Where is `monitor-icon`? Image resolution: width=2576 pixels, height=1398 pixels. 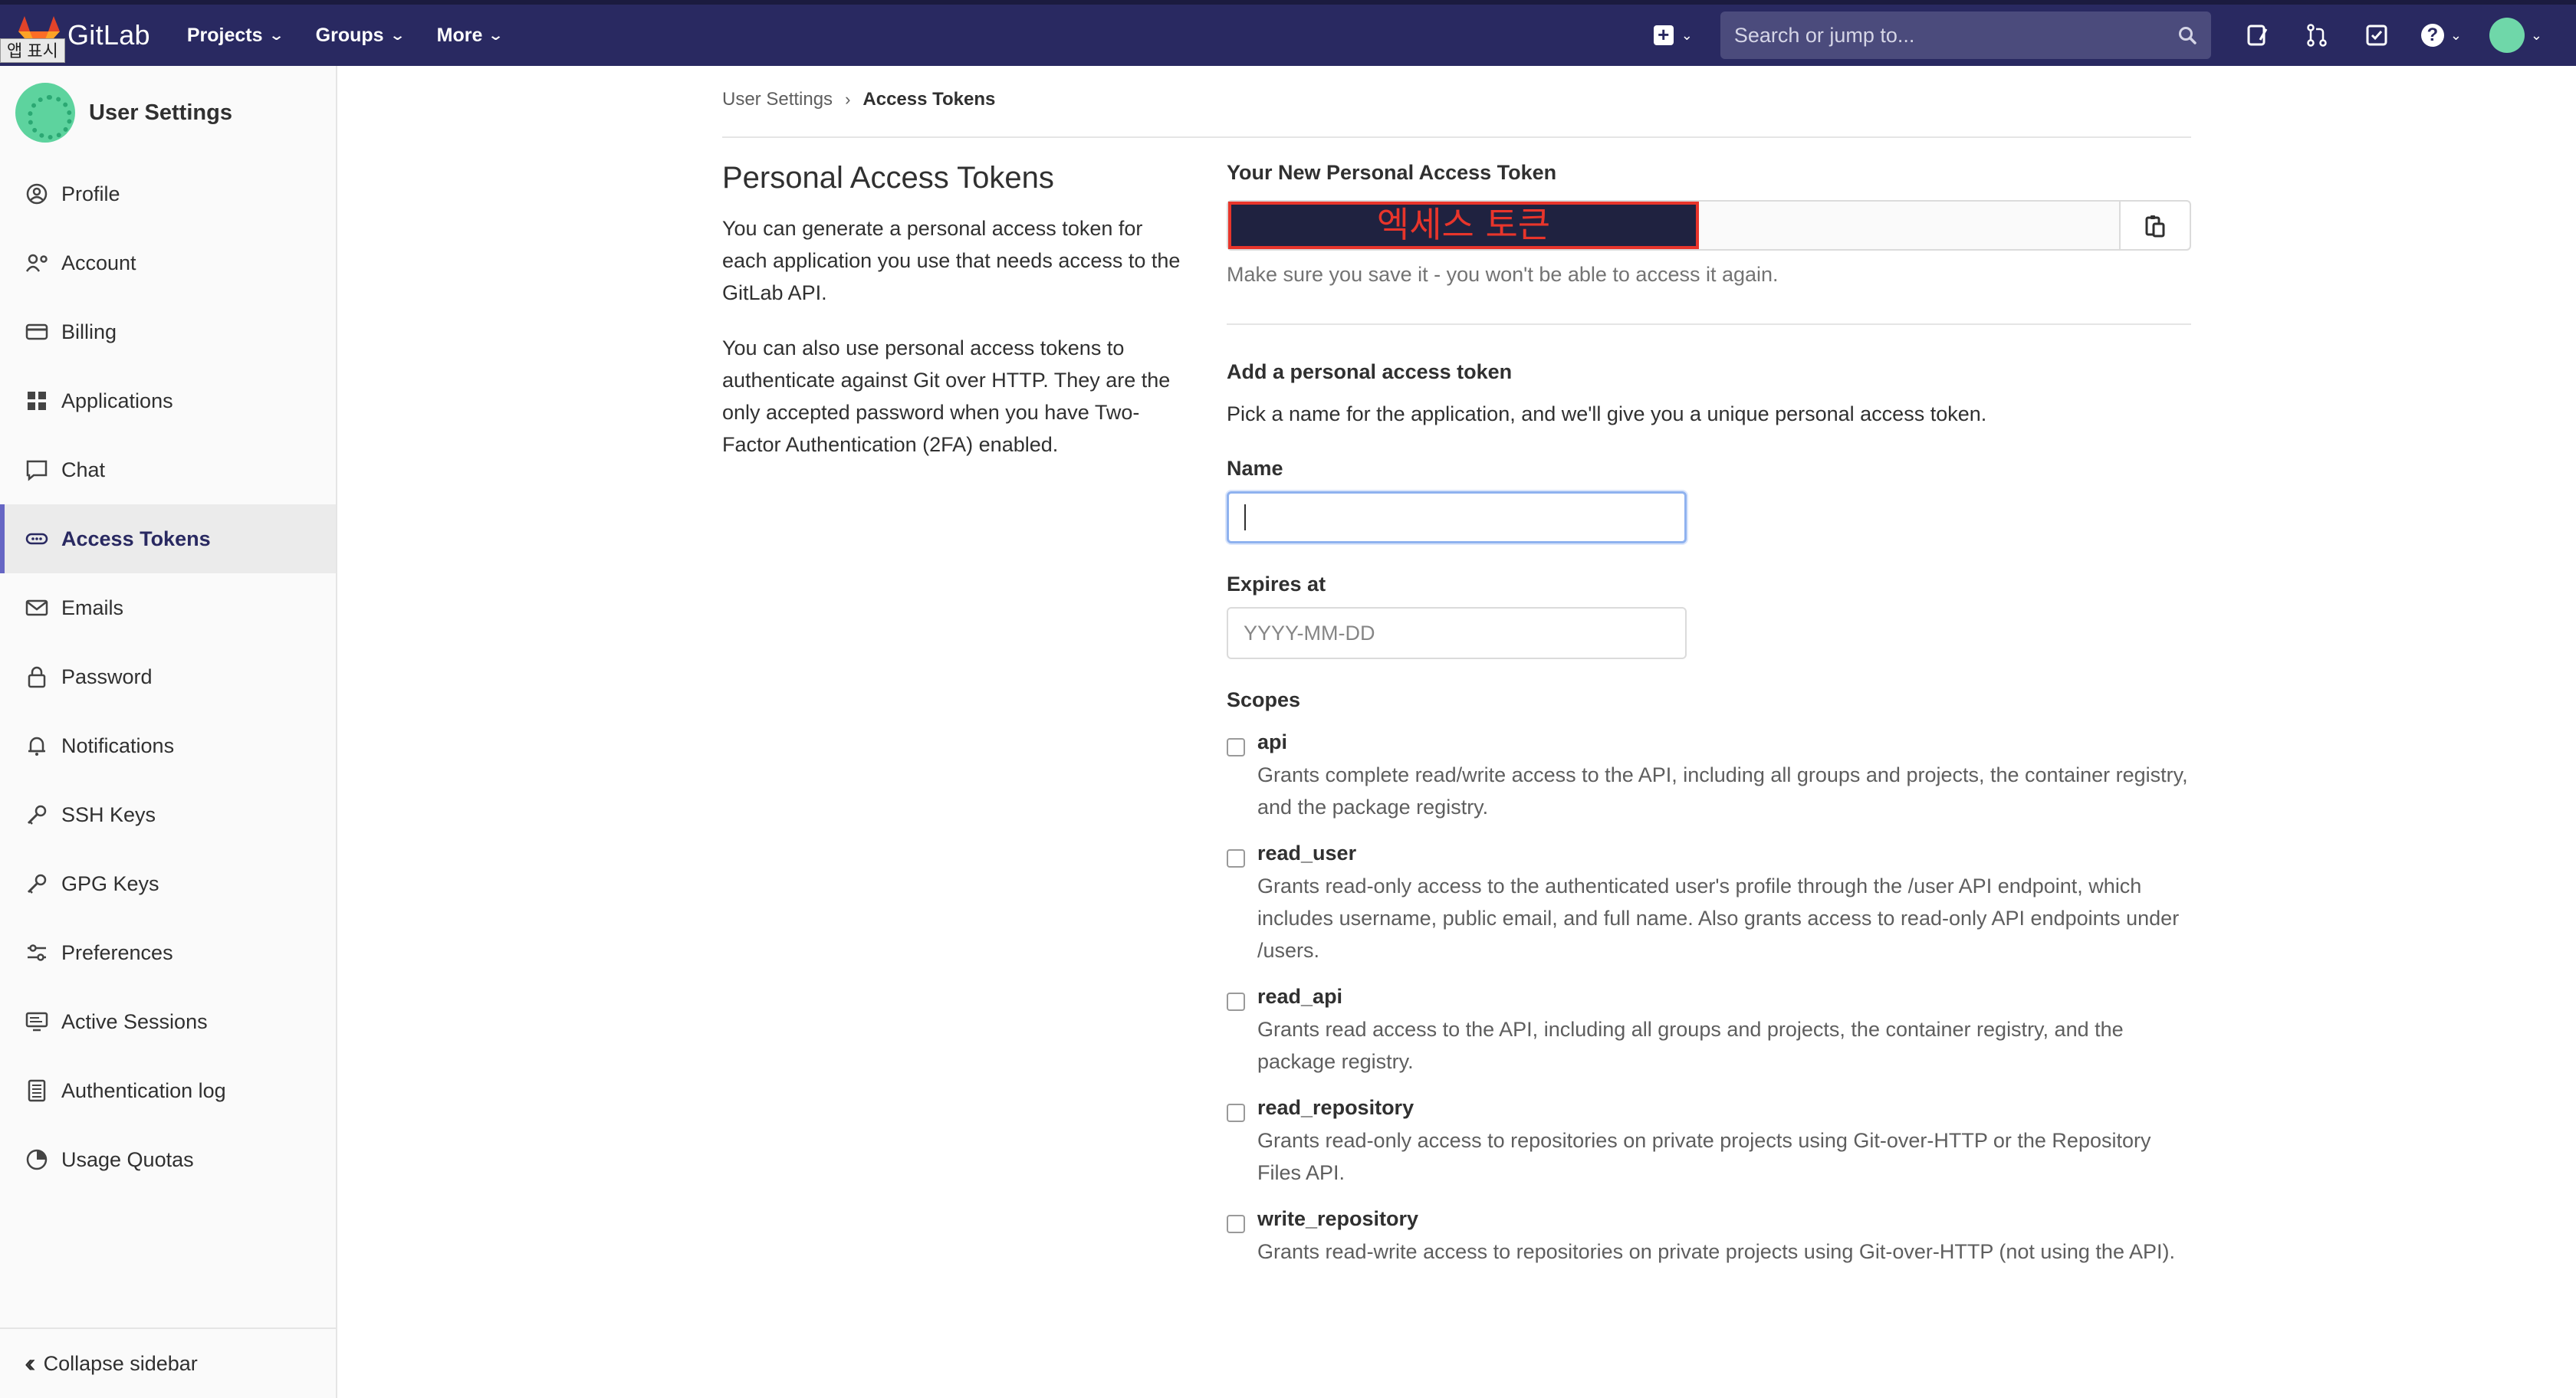
monitor-icon is located at coordinates (37, 1021).